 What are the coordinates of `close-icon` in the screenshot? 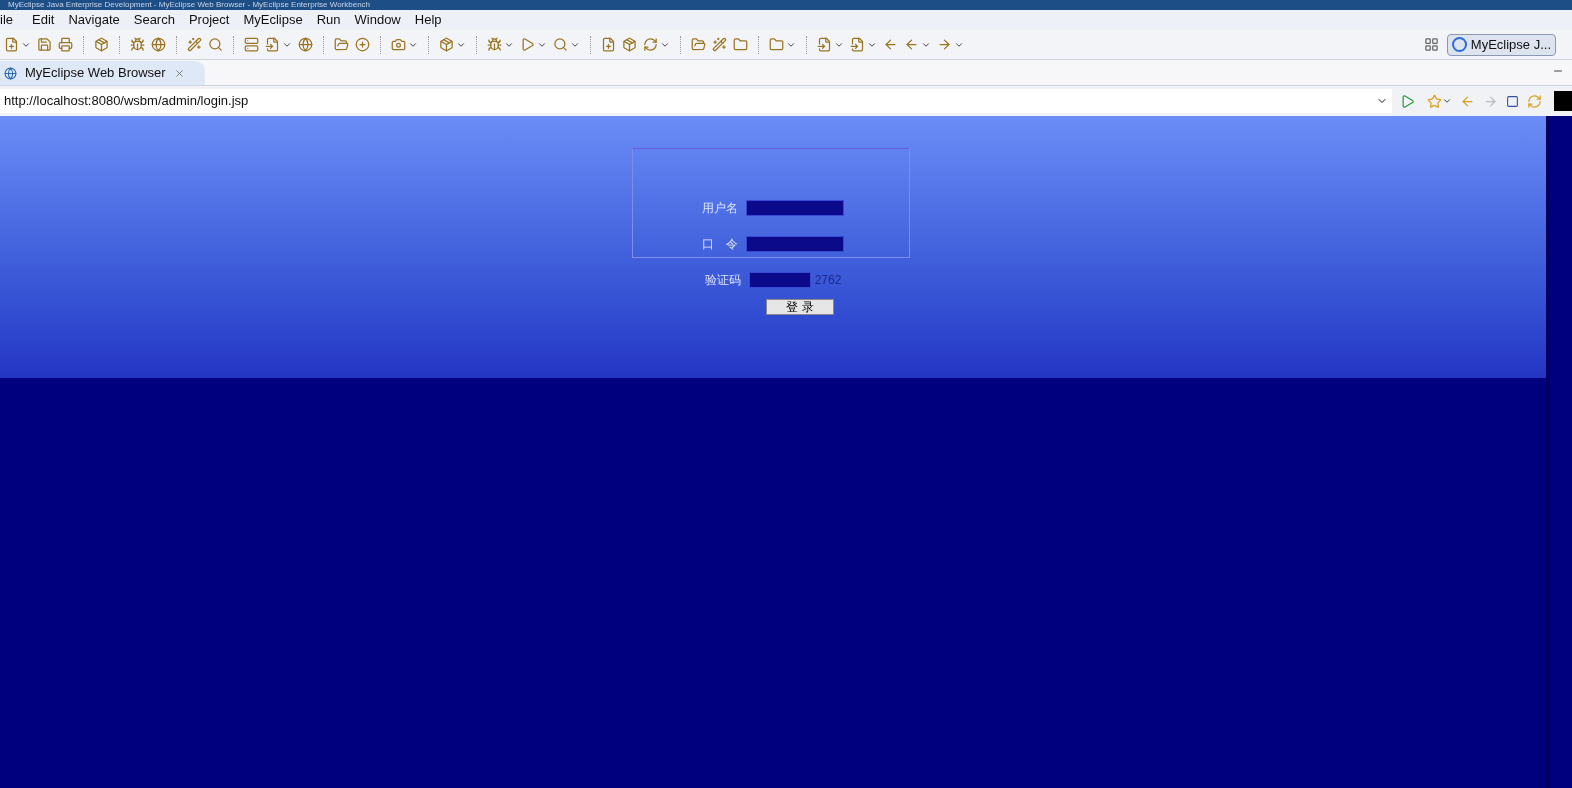 It's located at (179, 73).